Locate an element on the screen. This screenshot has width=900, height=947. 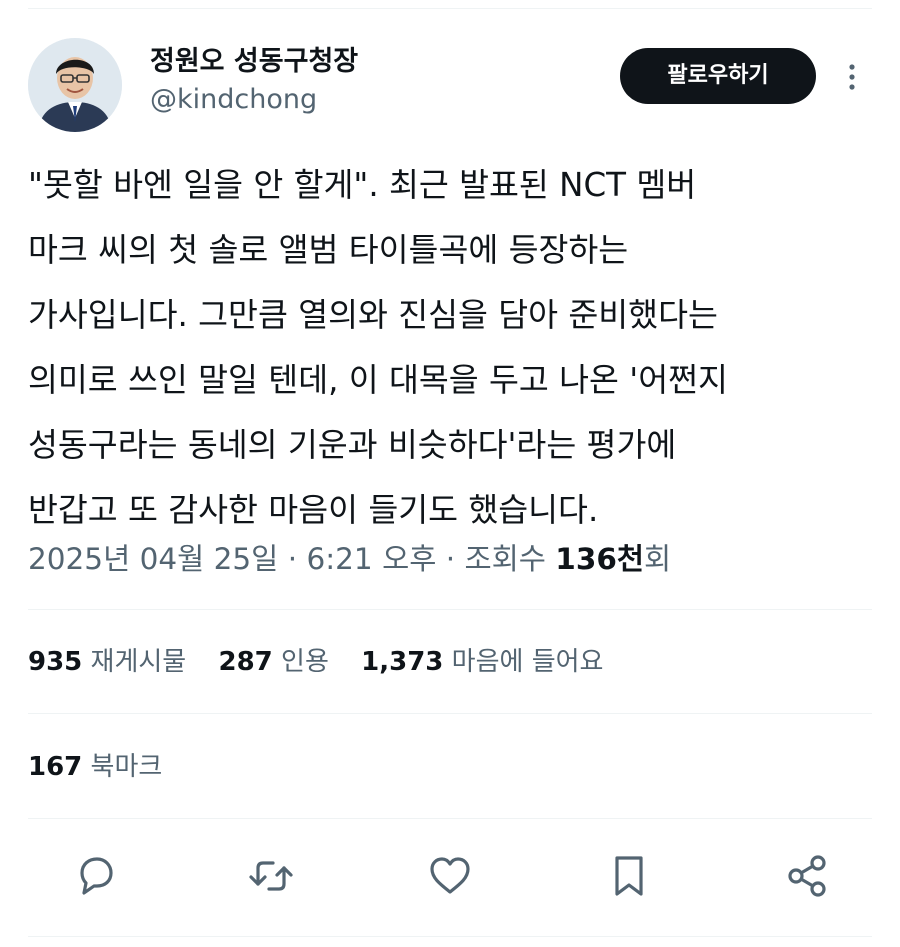
bookmark-button is located at coordinates (629, 876).